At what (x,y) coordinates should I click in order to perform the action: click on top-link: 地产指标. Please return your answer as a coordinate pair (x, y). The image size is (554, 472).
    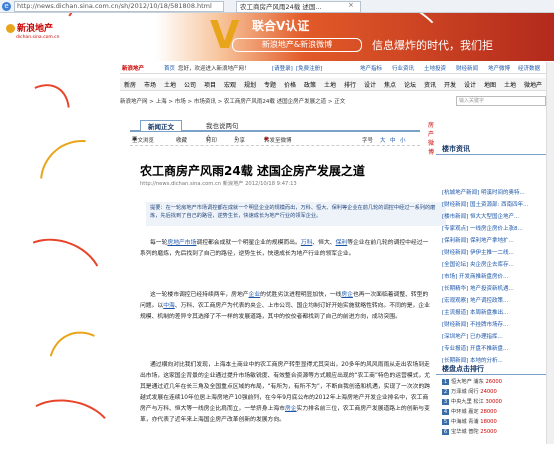
    Looking at the image, I should click on (371, 68).